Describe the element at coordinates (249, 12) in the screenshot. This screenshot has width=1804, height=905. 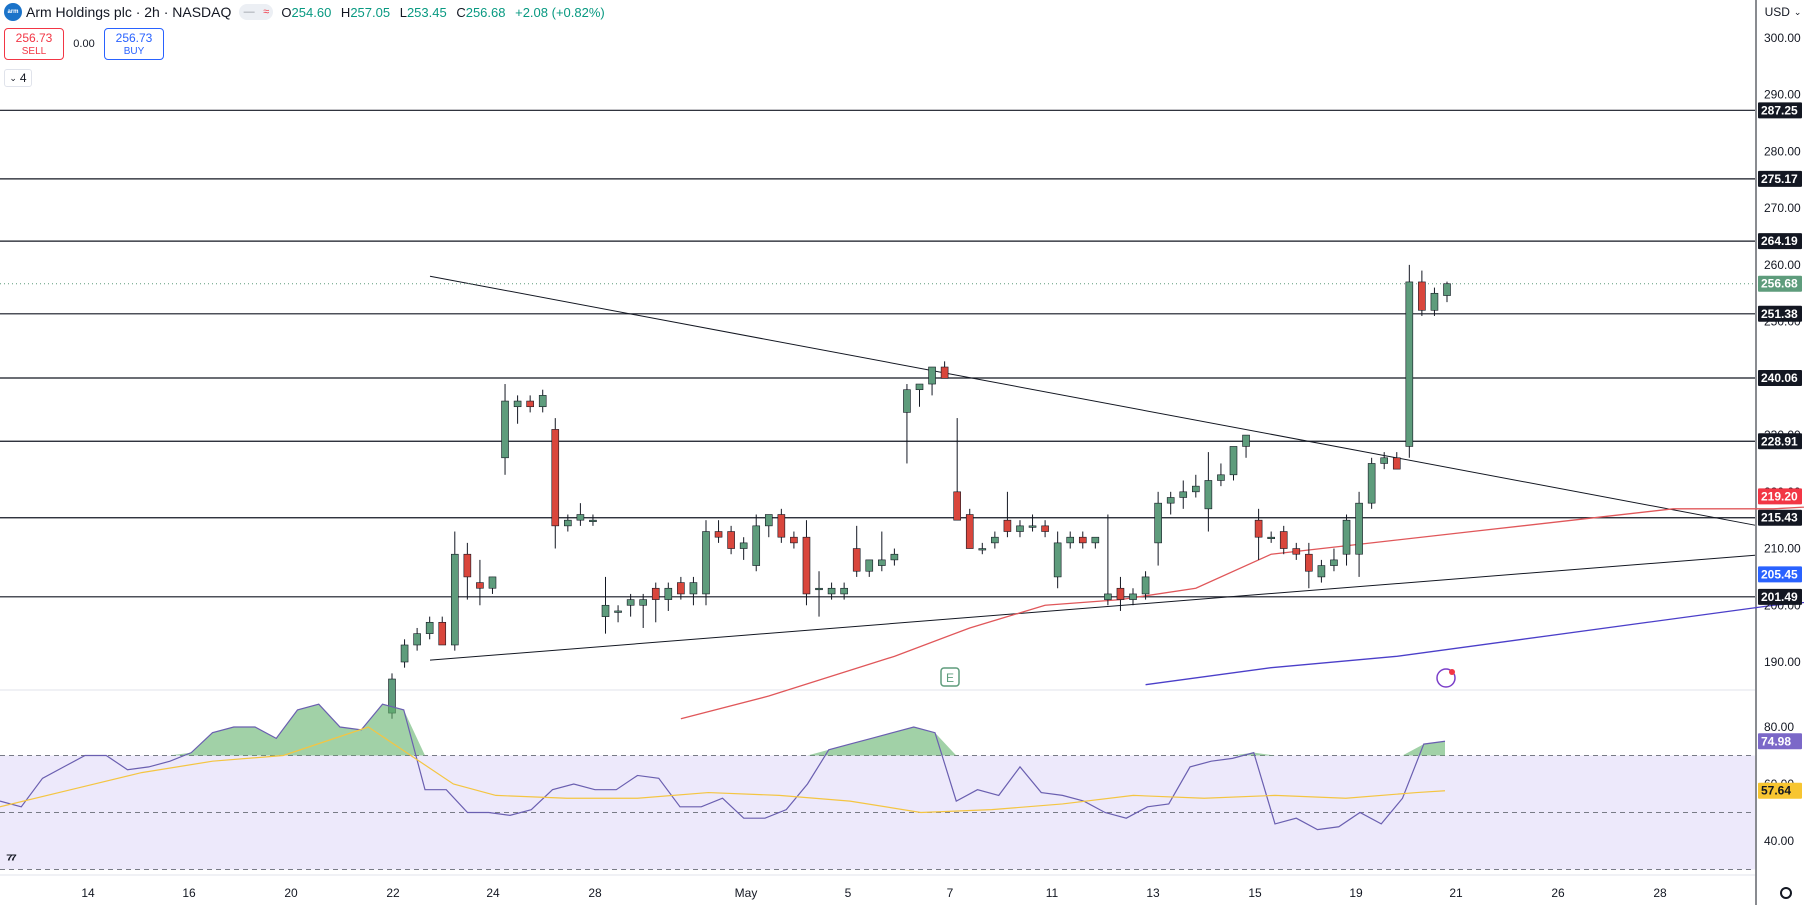
I see `line-toggle-icon: —` at that location.